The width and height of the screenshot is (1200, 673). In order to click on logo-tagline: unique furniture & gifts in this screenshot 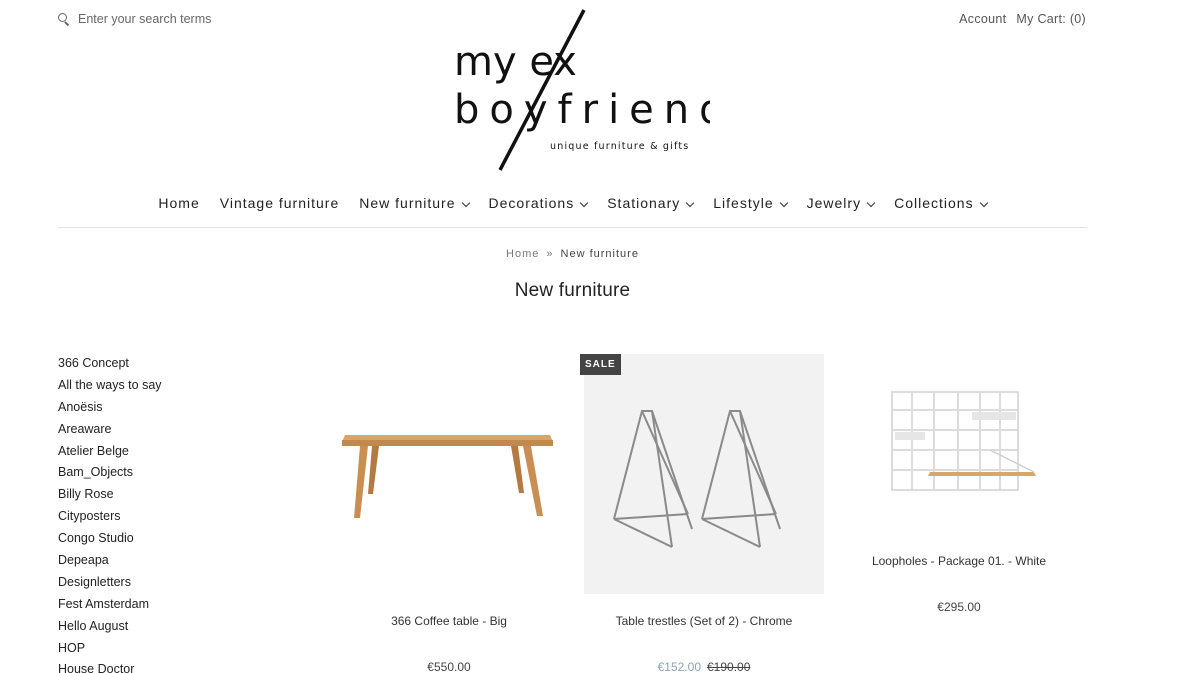, I will do `click(619, 146)`.